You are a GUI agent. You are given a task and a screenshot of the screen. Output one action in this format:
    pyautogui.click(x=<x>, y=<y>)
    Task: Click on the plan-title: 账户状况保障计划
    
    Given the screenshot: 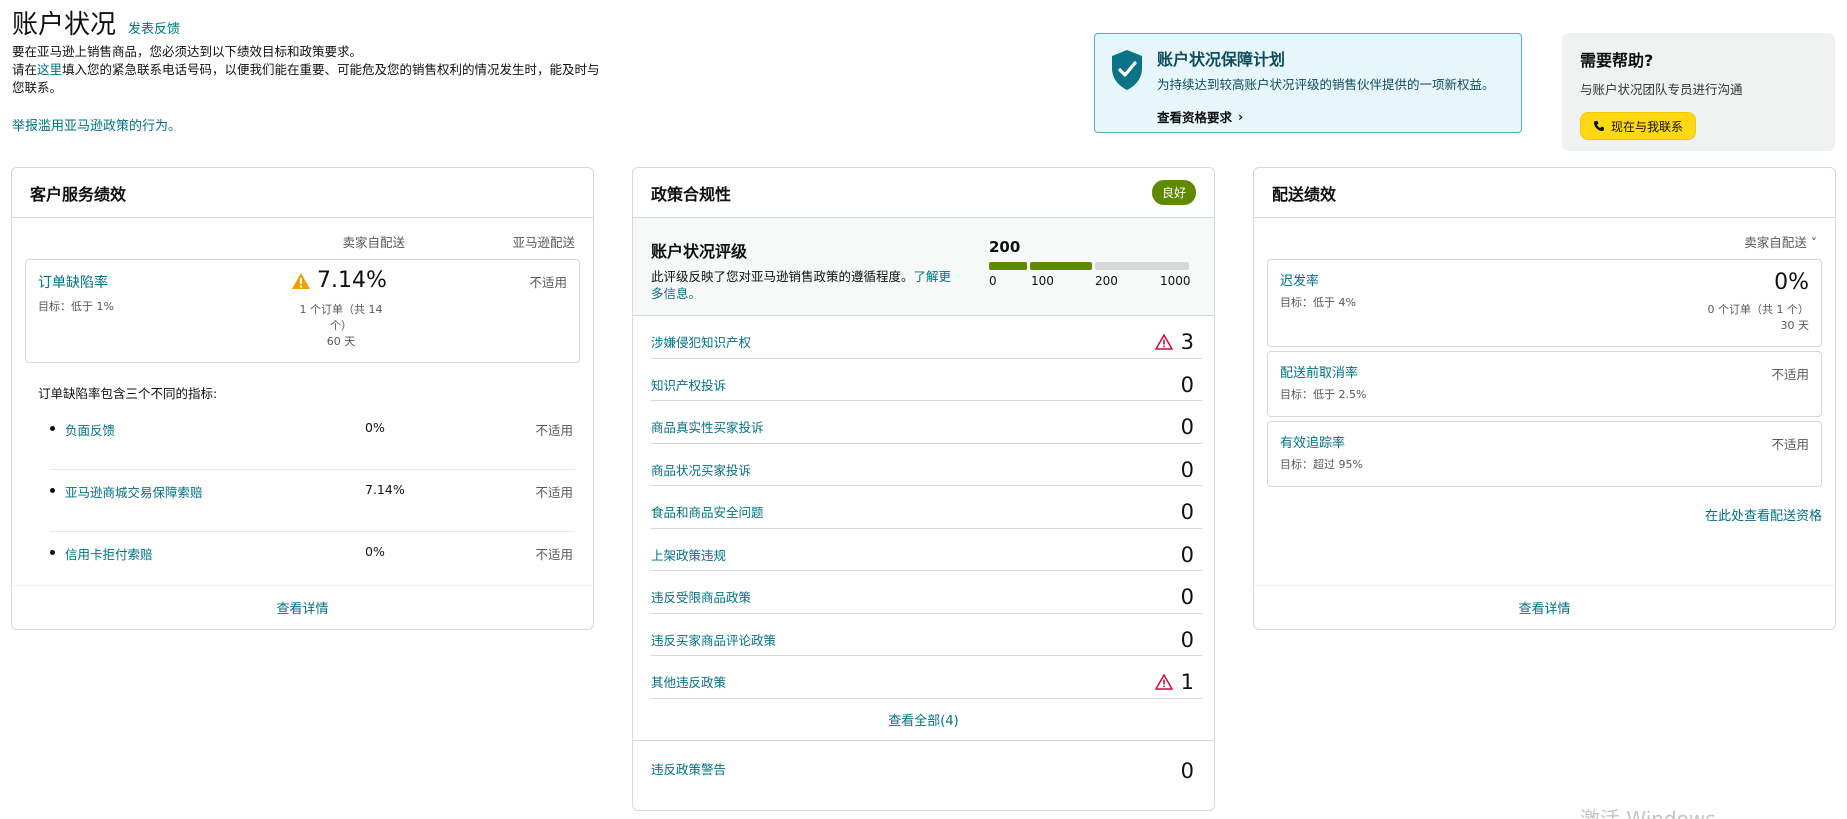 What is the action you would take?
    pyautogui.click(x=1221, y=59)
    